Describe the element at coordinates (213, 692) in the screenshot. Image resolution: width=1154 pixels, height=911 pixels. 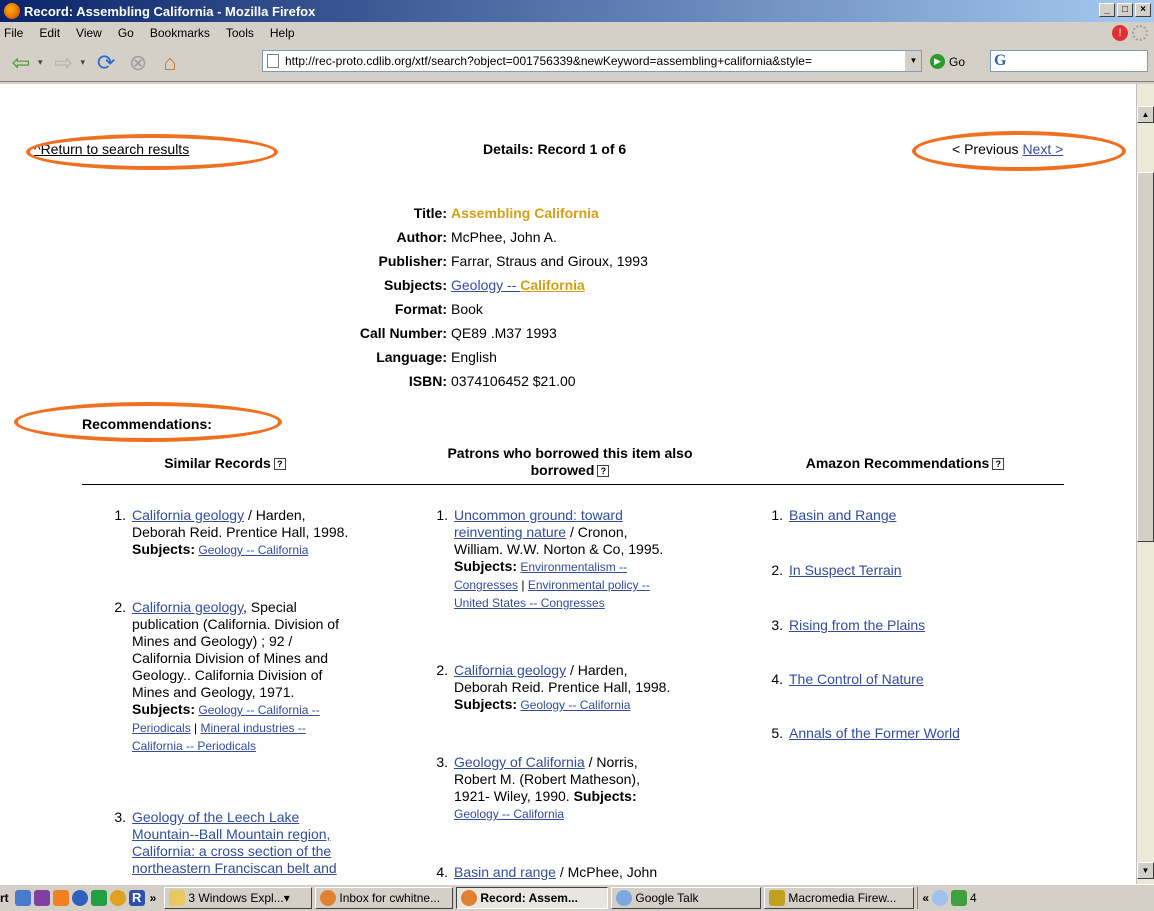
I see `item-text: Mines and Geology, 1971.` at that location.